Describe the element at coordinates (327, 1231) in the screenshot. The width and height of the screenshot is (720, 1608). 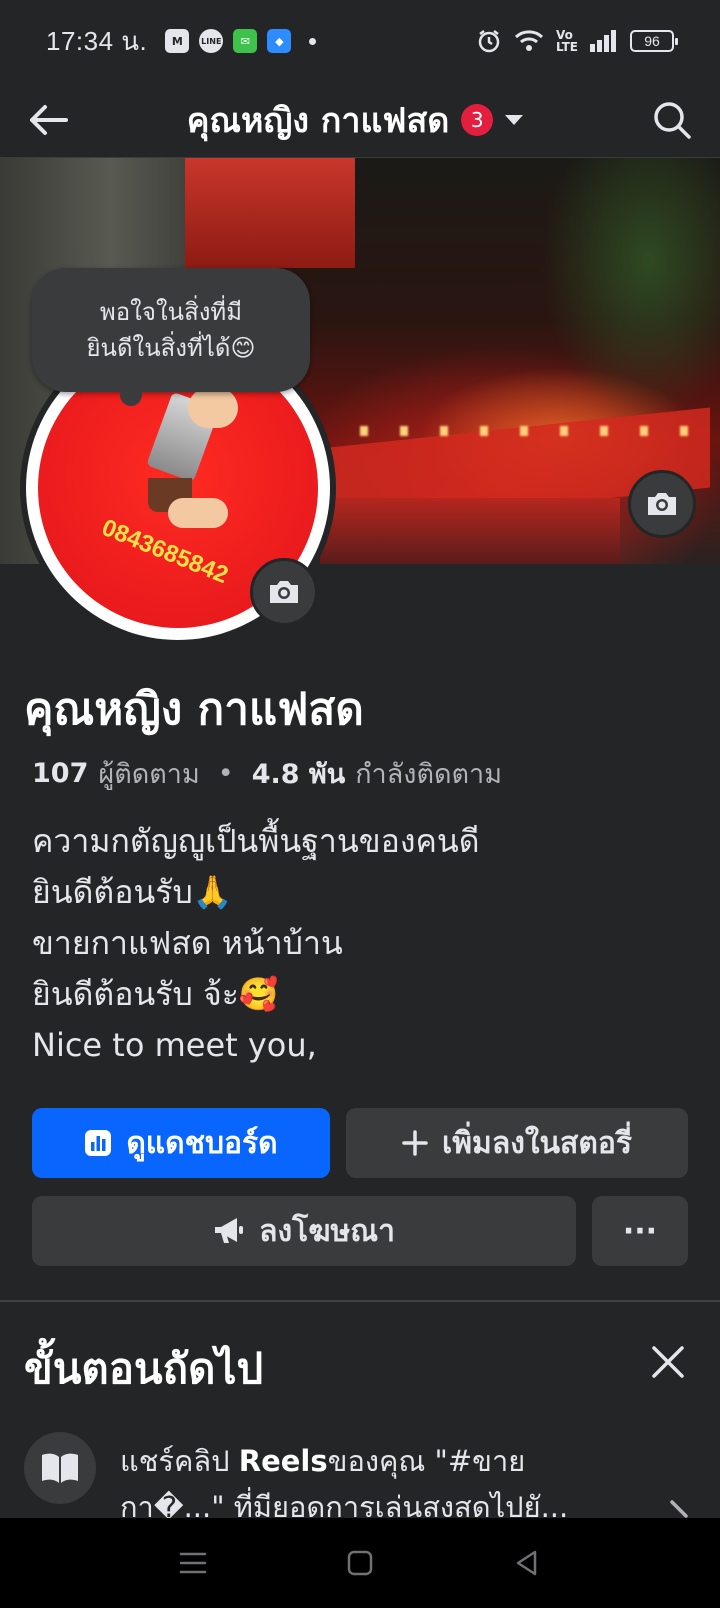
I see `advertise-label: ลงโฆษณา` at that location.